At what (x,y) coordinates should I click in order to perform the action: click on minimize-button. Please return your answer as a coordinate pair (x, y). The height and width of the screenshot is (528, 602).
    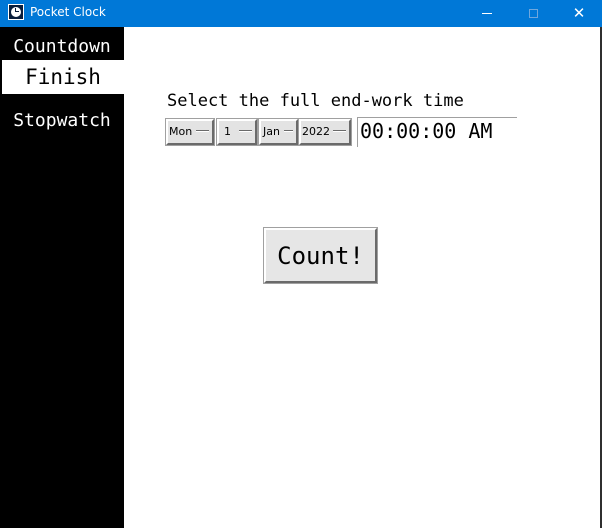
    Looking at the image, I should click on (487, 13).